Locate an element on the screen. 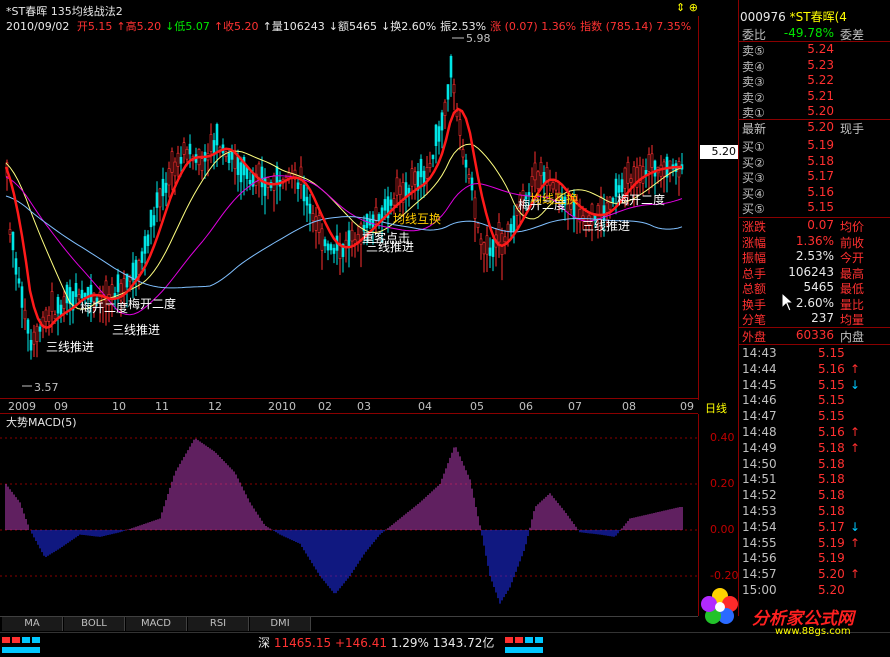  buy-level-3: 买③ 5.17 is located at coordinates (816, 177).